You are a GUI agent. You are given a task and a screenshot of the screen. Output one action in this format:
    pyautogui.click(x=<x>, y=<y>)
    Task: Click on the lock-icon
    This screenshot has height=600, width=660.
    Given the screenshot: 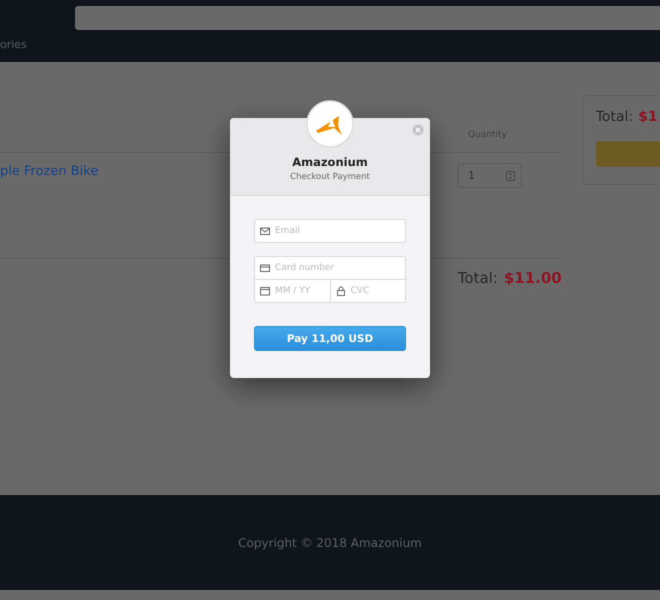 What is the action you would take?
    pyautogui.click(x=341, y=291)
    